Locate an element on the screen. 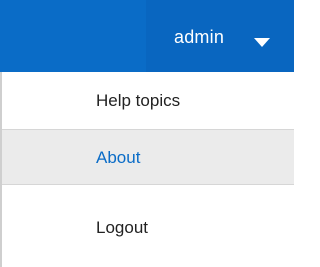 Image resolution: width=320 pixels, height=267 pixels. menu-item-label: Help topics is located at coordinates (138, 100).